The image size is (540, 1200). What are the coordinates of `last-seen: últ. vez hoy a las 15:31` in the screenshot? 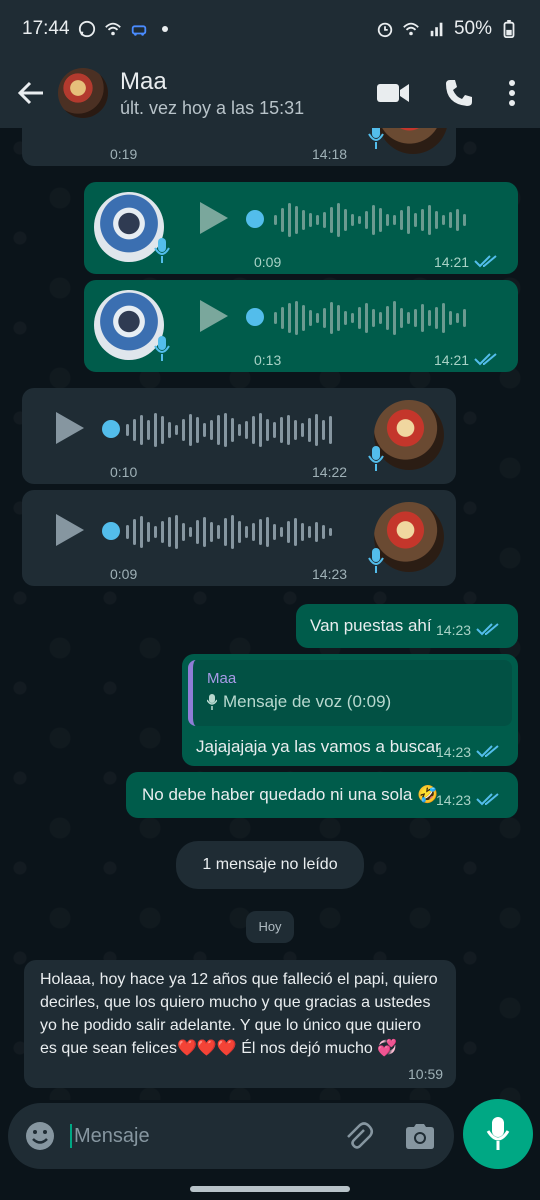 It's located at (212, 107).